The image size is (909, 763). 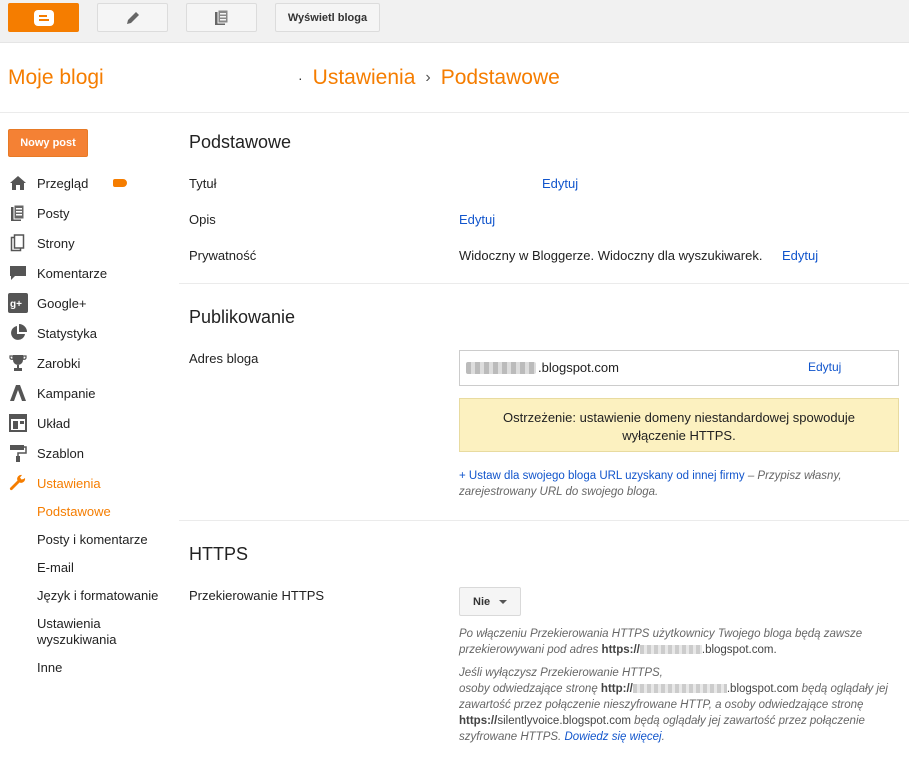 What do you see at coordinates (612, 737) in the screenshot?
I see `learn-more-link: Dowiedz się więcej` at bounding box center [612, 737].